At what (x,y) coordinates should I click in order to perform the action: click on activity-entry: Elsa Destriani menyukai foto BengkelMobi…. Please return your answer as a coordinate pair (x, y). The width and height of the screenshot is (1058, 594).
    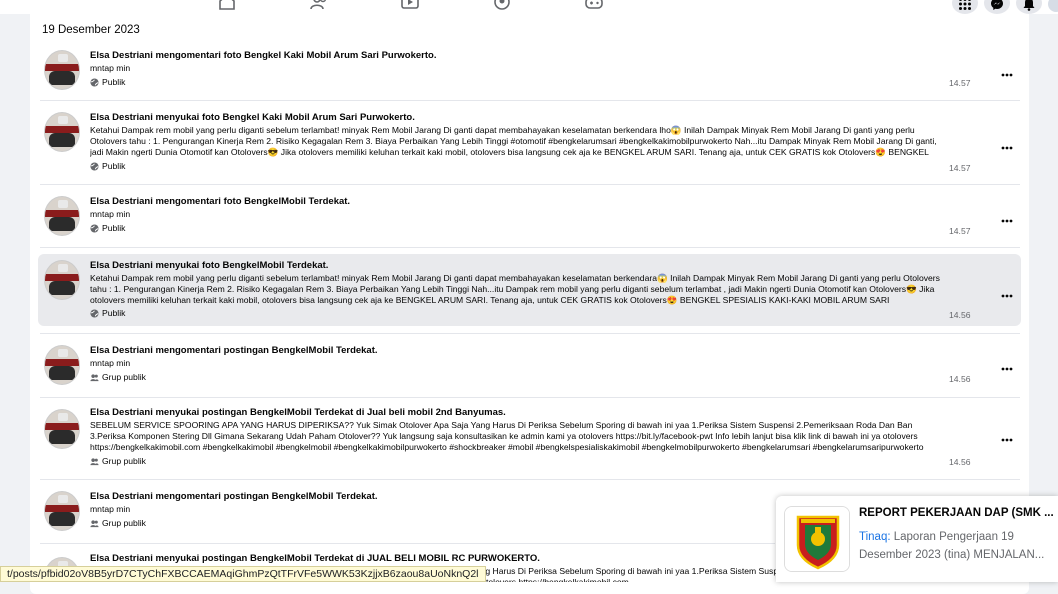
    Looking at the image, I should click on (529, 290).